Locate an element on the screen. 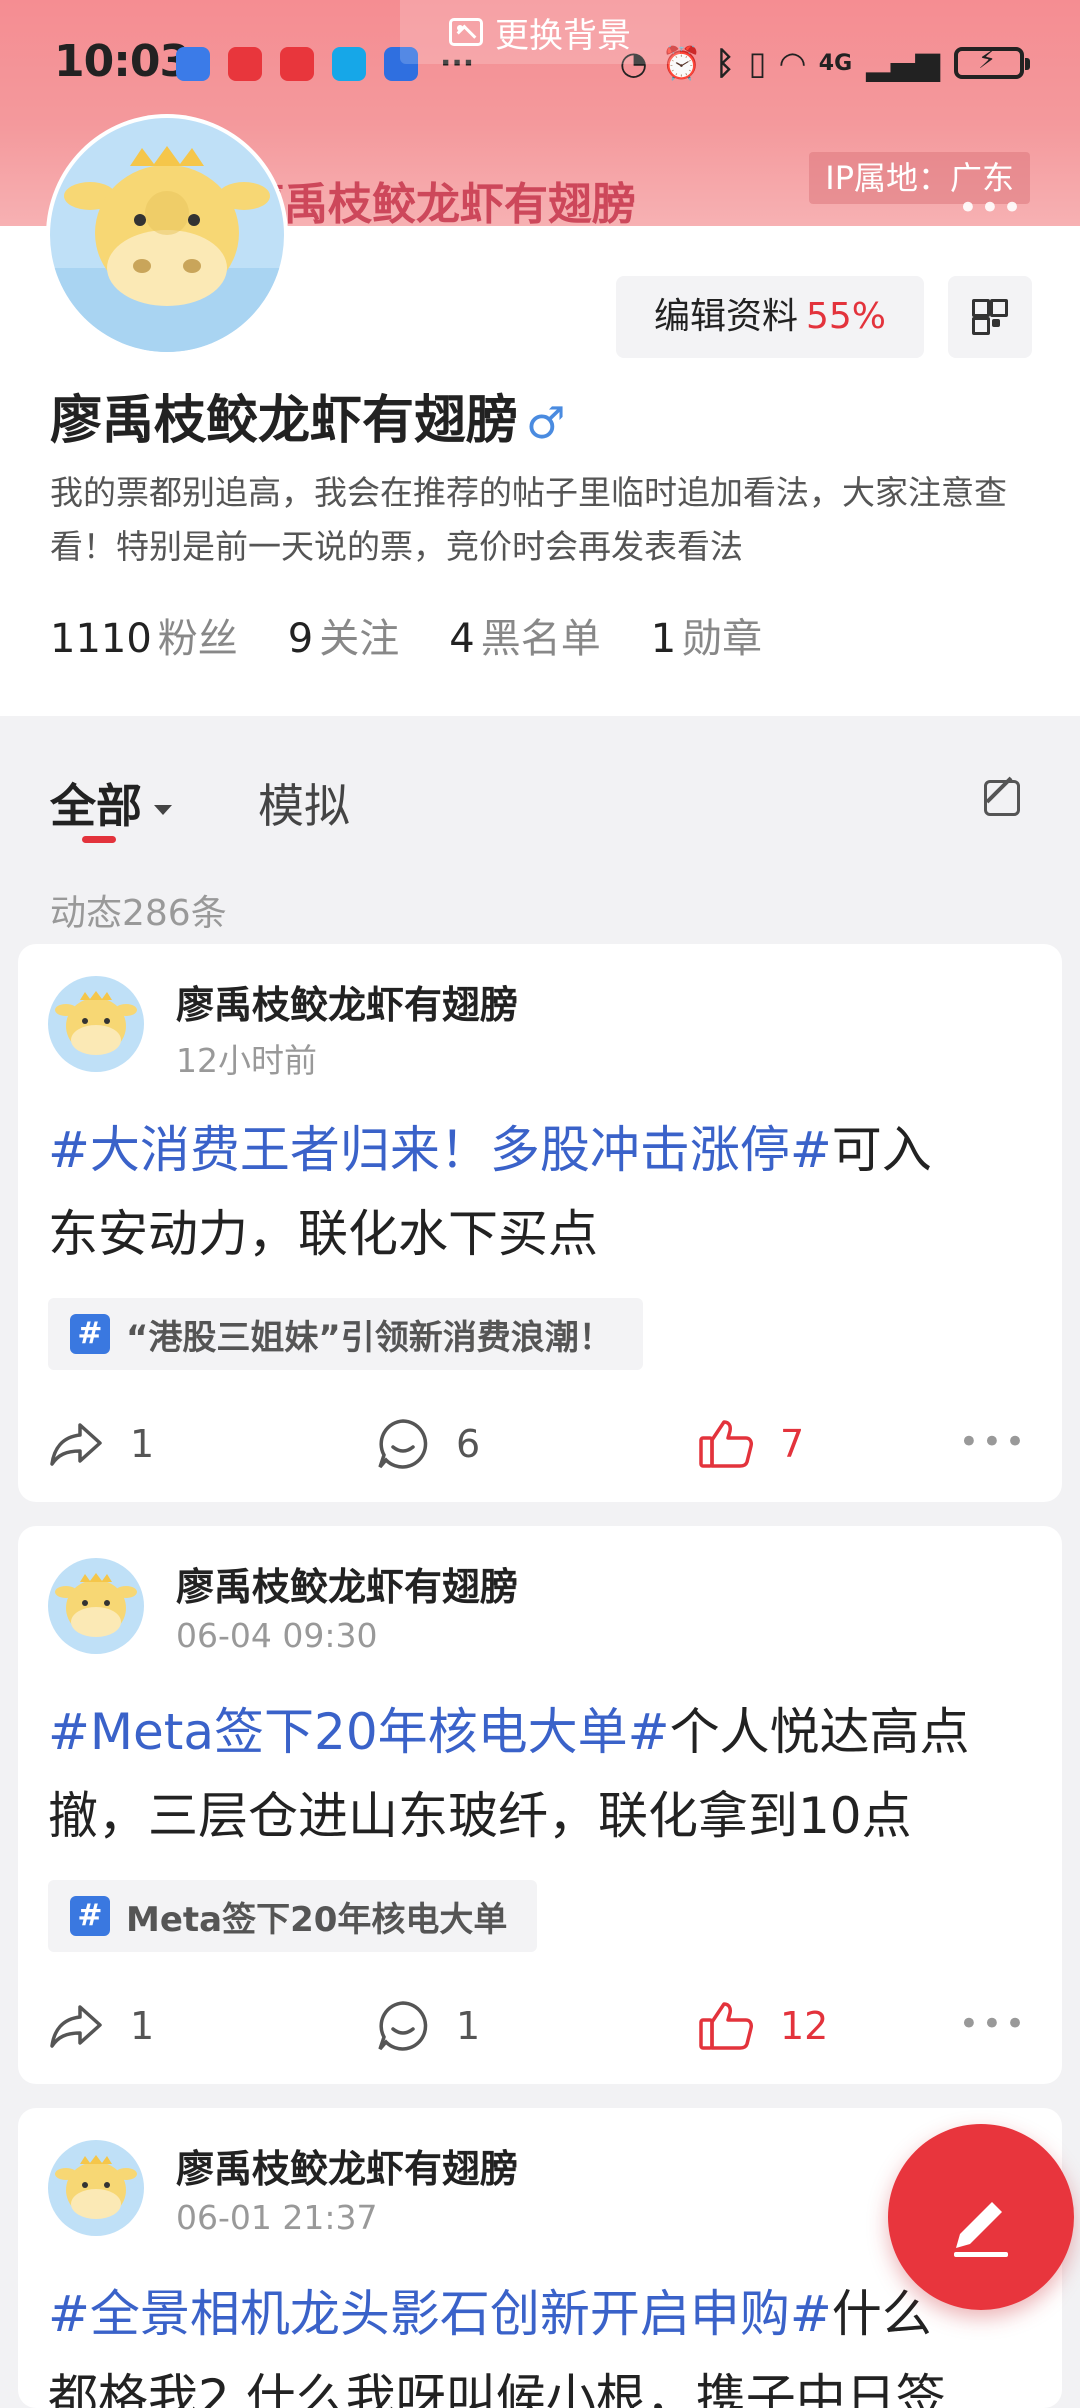 The height and width of the screenshot is (2408, 1080). post-text: 个人悦达高点 is located at coordinates (819, 1732).